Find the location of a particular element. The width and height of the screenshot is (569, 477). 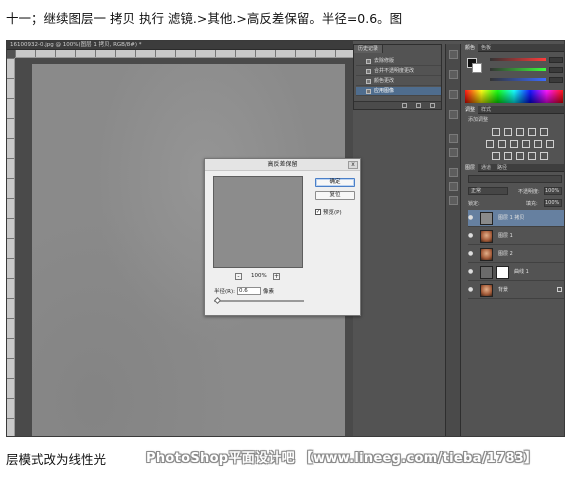

zoom-in-button: + is located at coordinates (276, 276).